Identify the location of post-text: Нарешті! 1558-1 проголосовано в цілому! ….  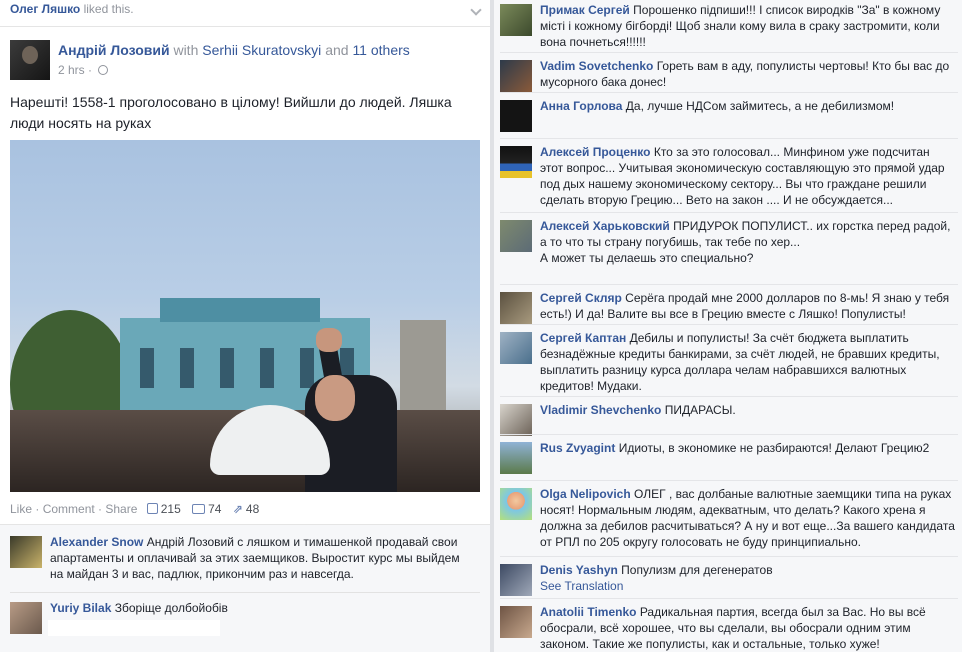
(231, 112).